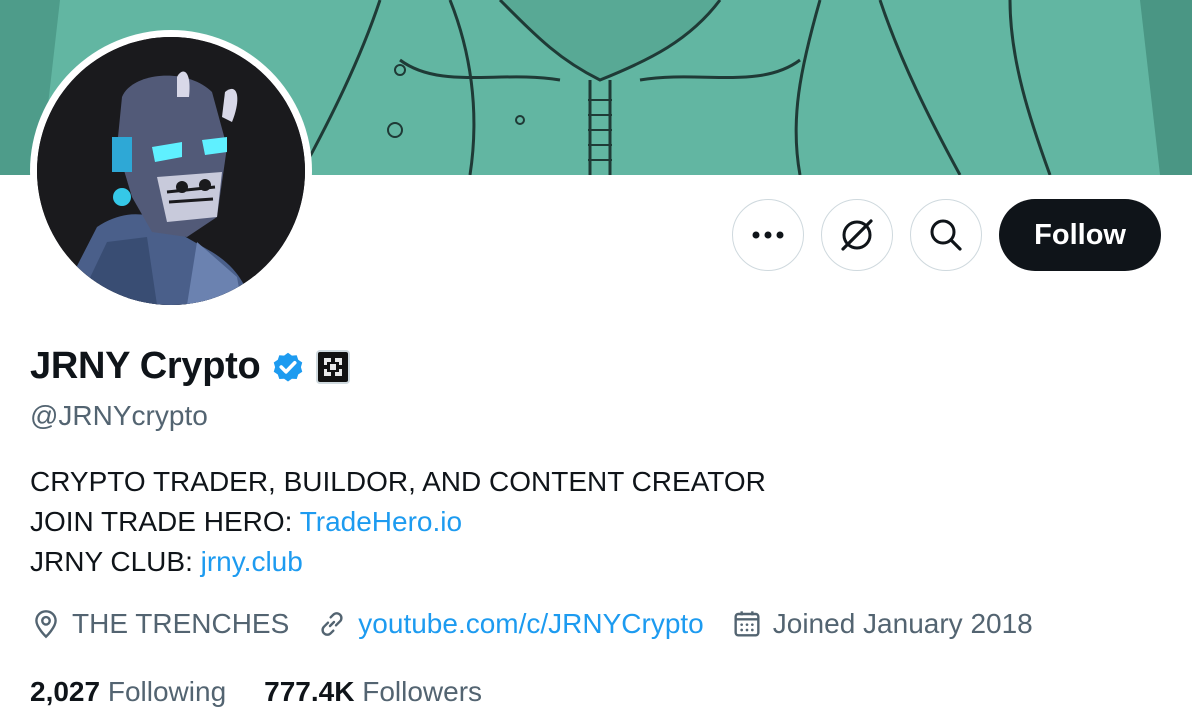 The width and height of the screenshot is (1192, 728). I want to click on bio-line-3-text: JRNY CLUB:, so click(115, 561).